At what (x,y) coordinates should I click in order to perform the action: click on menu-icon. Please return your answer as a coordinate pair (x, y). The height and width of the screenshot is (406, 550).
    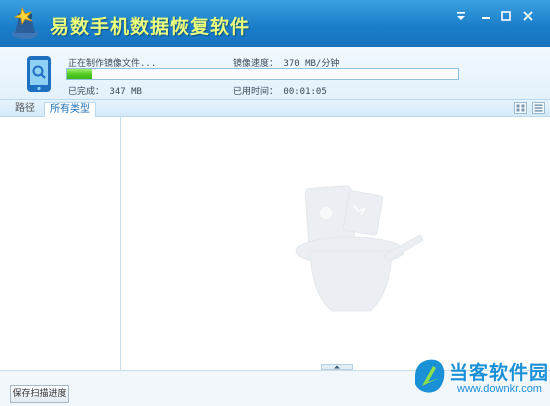
    Looking at the image, I should click on (461, 16).